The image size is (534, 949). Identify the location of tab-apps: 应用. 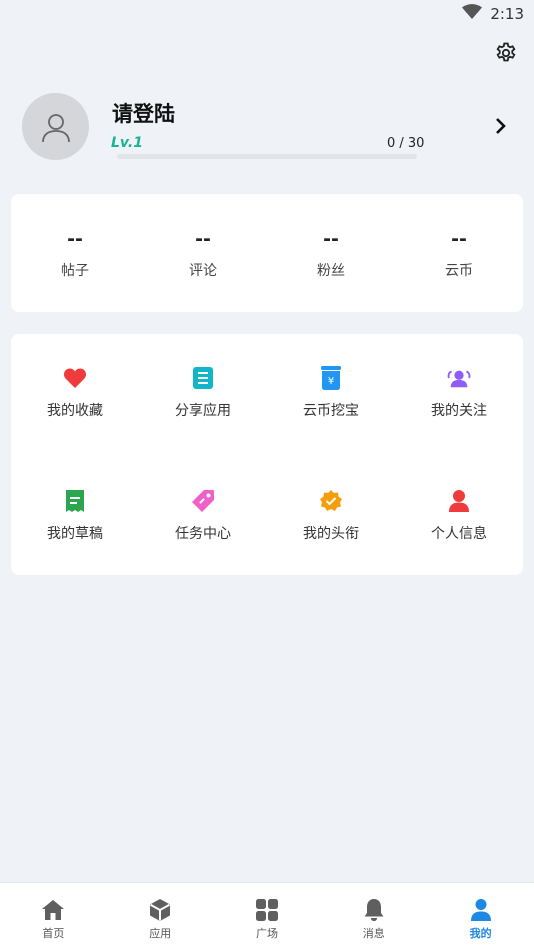
(160, 916).